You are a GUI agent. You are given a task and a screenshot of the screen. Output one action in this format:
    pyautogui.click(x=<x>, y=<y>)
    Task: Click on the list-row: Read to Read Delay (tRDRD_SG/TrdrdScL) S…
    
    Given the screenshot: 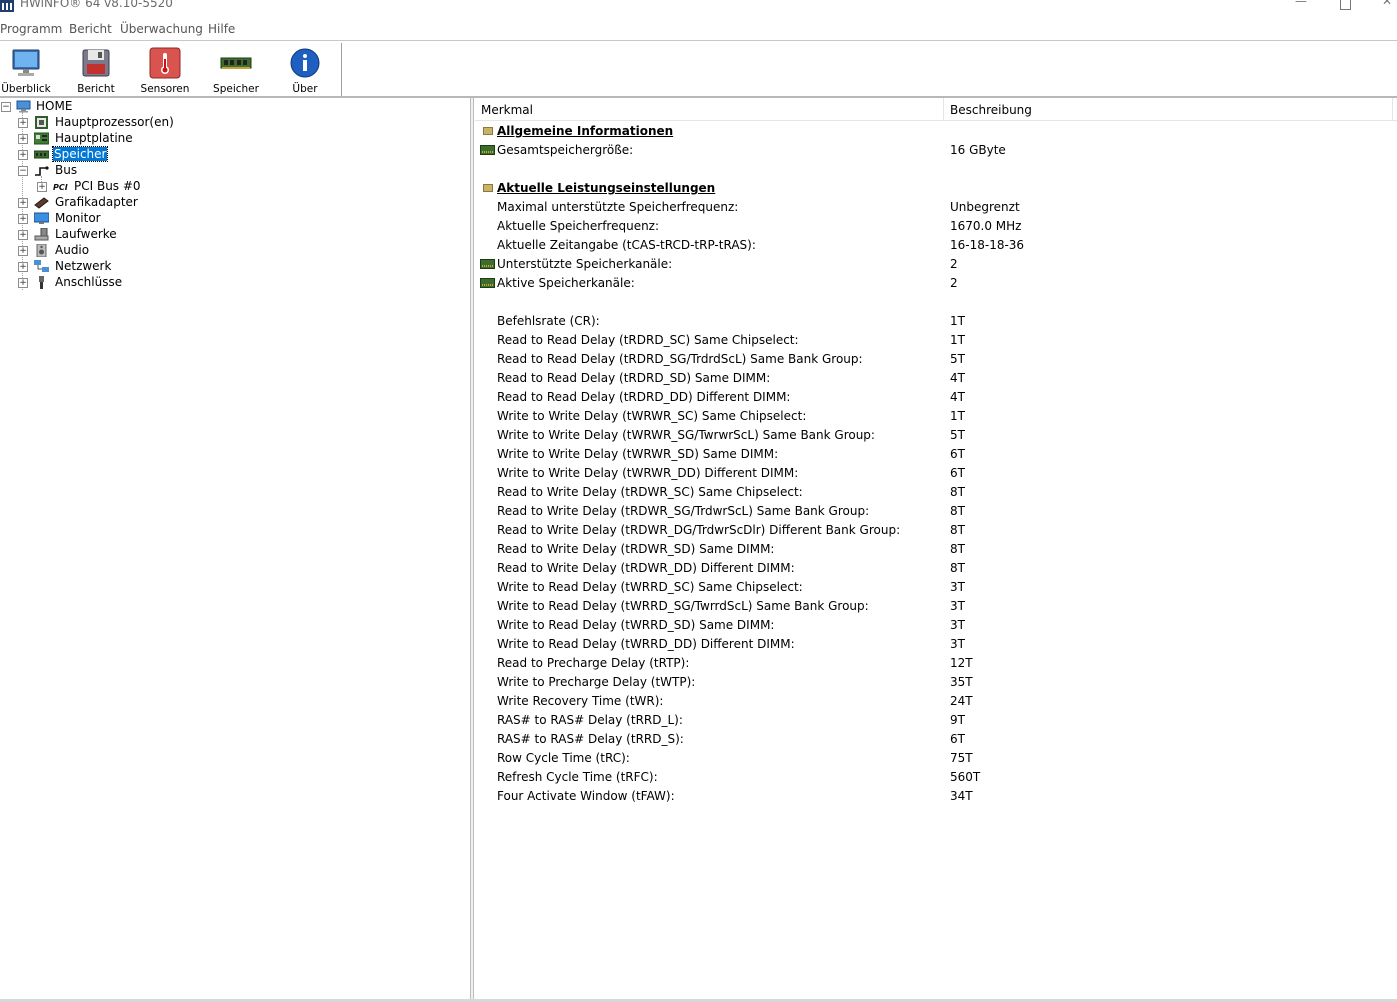 What is the action you would take?
    pyautogui.click(x=936, y=359)
    